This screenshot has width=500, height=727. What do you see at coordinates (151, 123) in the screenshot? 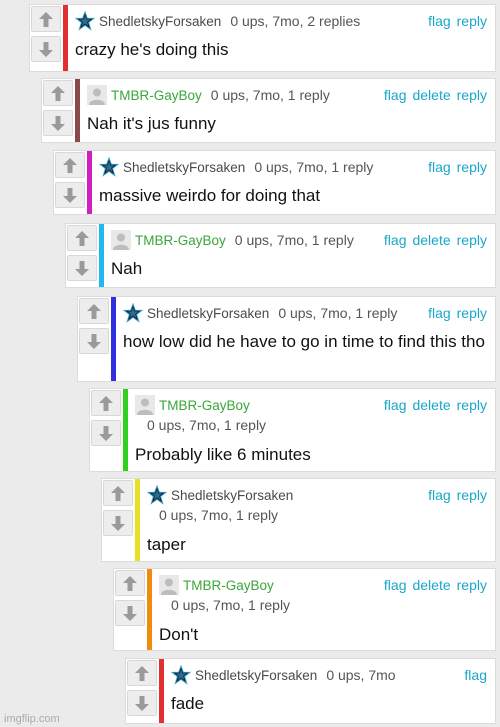
I see `comment-text: Nah it's jus funny` at bounding box center [151, 123].